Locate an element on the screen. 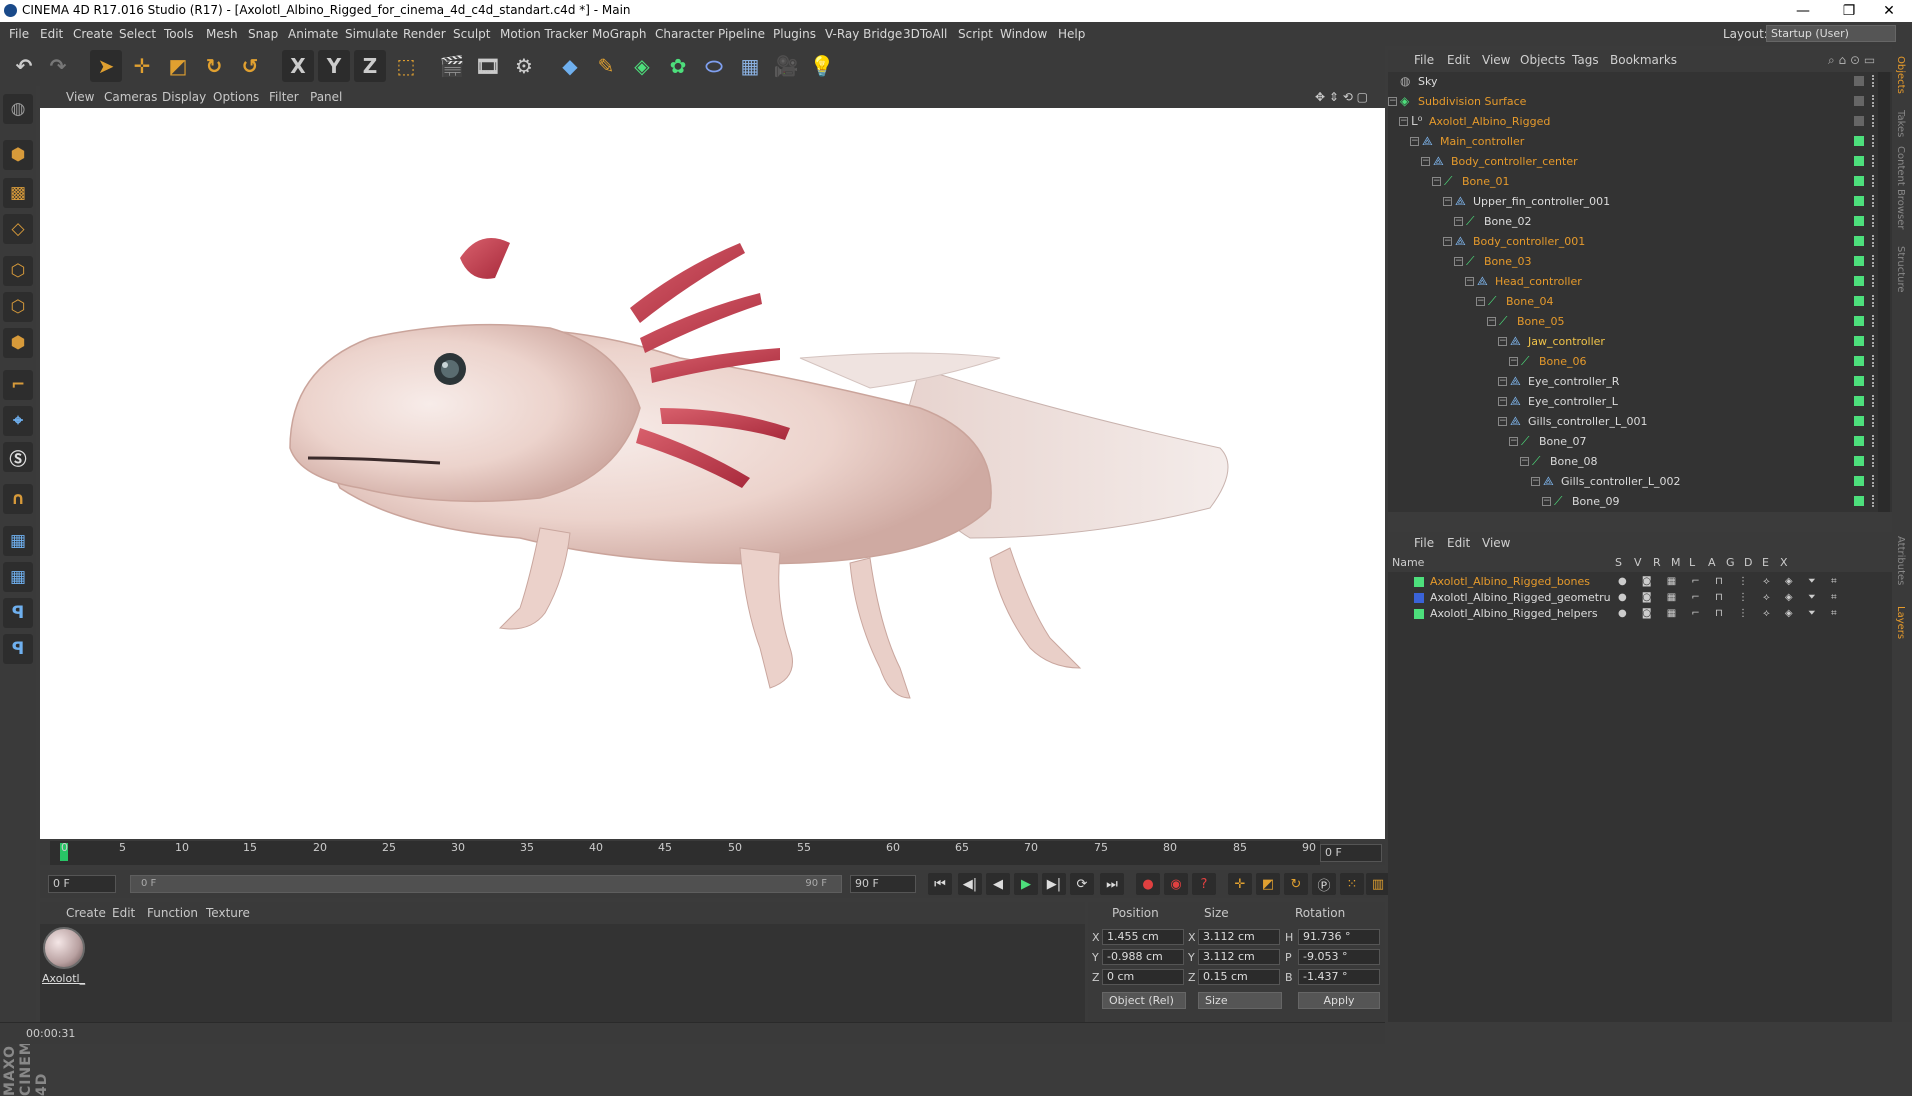 The height and width of the screenshot is (1096, 1912). tab-content-browser: Content Browser is located at coordinates (1900, 187).